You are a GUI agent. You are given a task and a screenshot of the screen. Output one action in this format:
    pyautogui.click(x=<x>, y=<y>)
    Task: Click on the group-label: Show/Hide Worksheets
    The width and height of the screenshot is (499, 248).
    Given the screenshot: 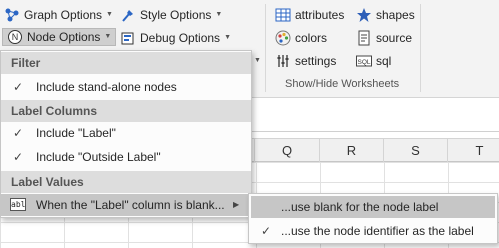 What is the action you would take?
    pyautogui.click(x=342, y=84)
    